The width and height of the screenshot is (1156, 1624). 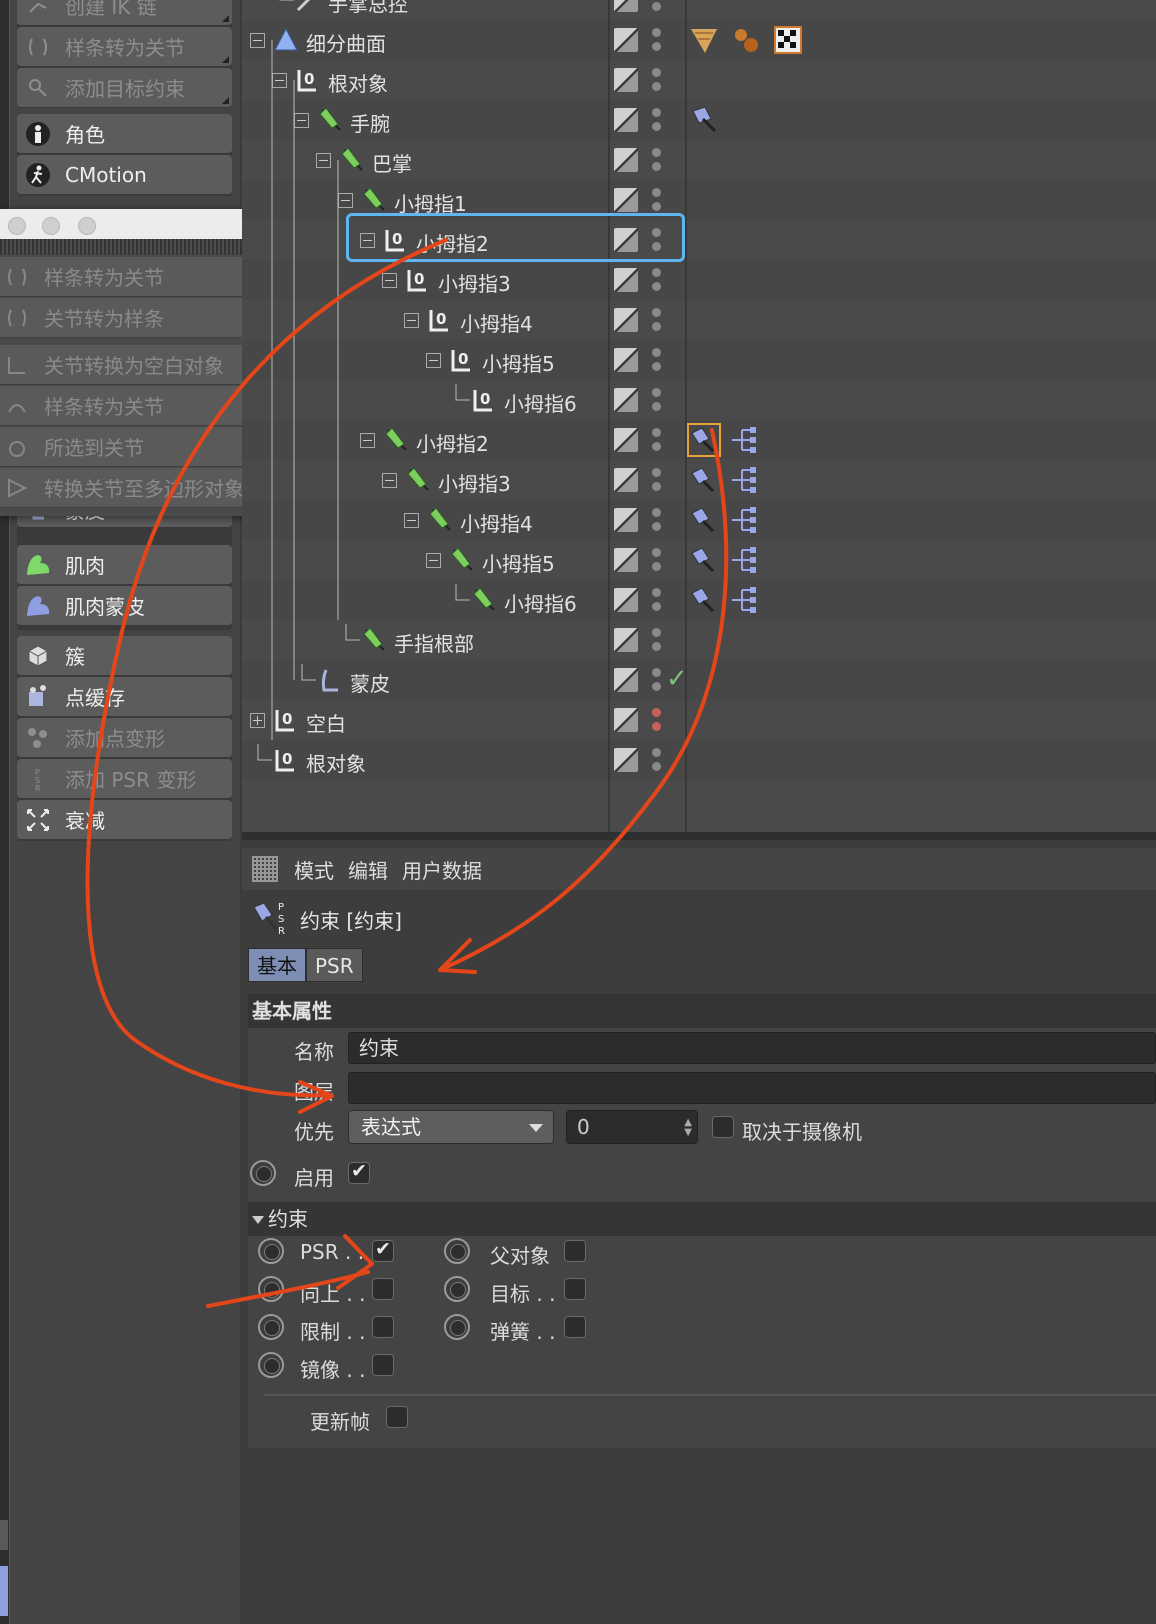 What do you see at coordinates (368, 869) in the screenshot?
I see `menu-edit: 编辑` at bounding box center [368, 869].